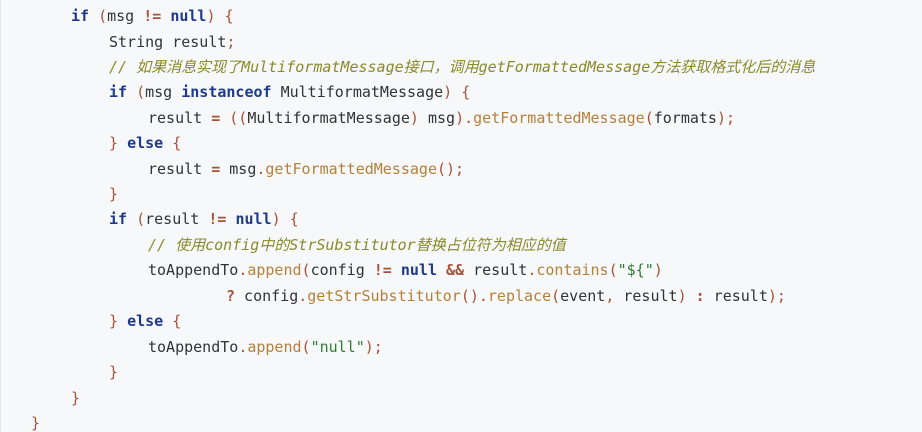 This screenshot has width=922, height=432. Describe the element at coordinates (226, 92) in the screenshot. I see `code-token: instanceof` at that location.